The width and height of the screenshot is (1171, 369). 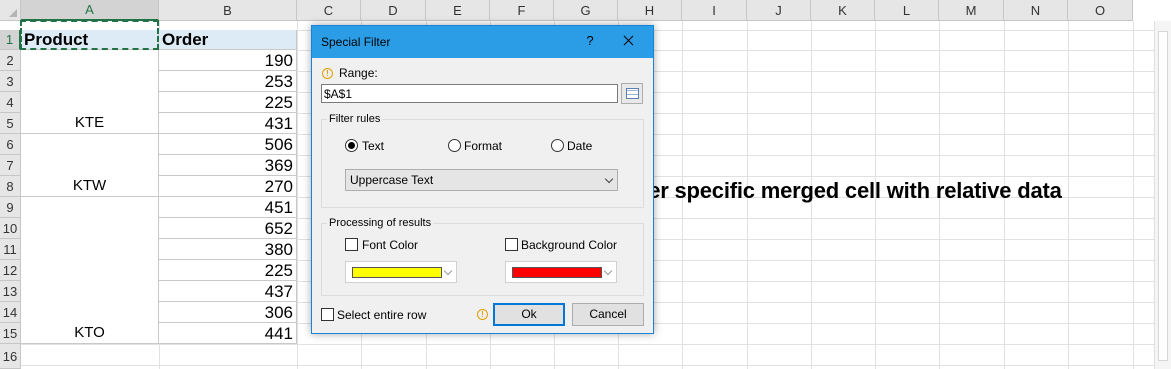 What do you see at coordinates (392, 180) in the screenshot?
I see `text-rule-value: Uppercase Text` at bounding box center [392, 180].